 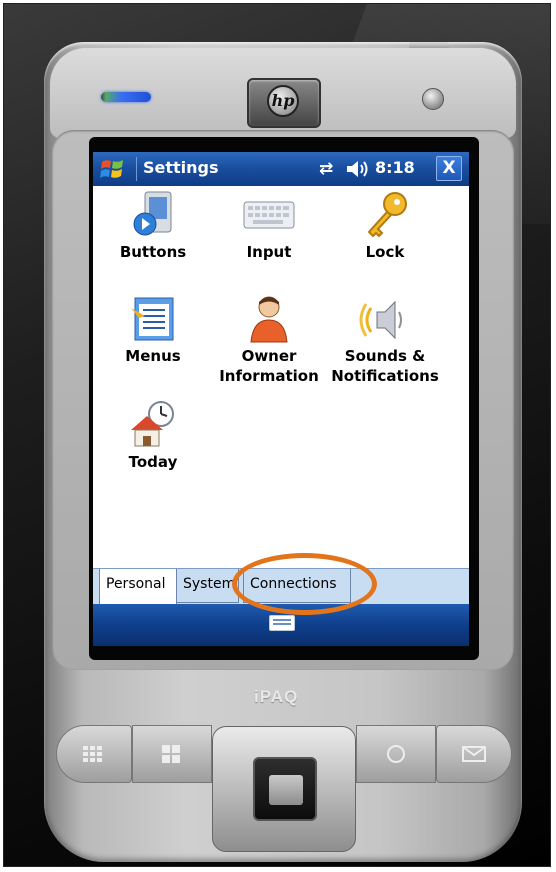 I want to click on settings-item-input: Input, so click(x=269, y=226).